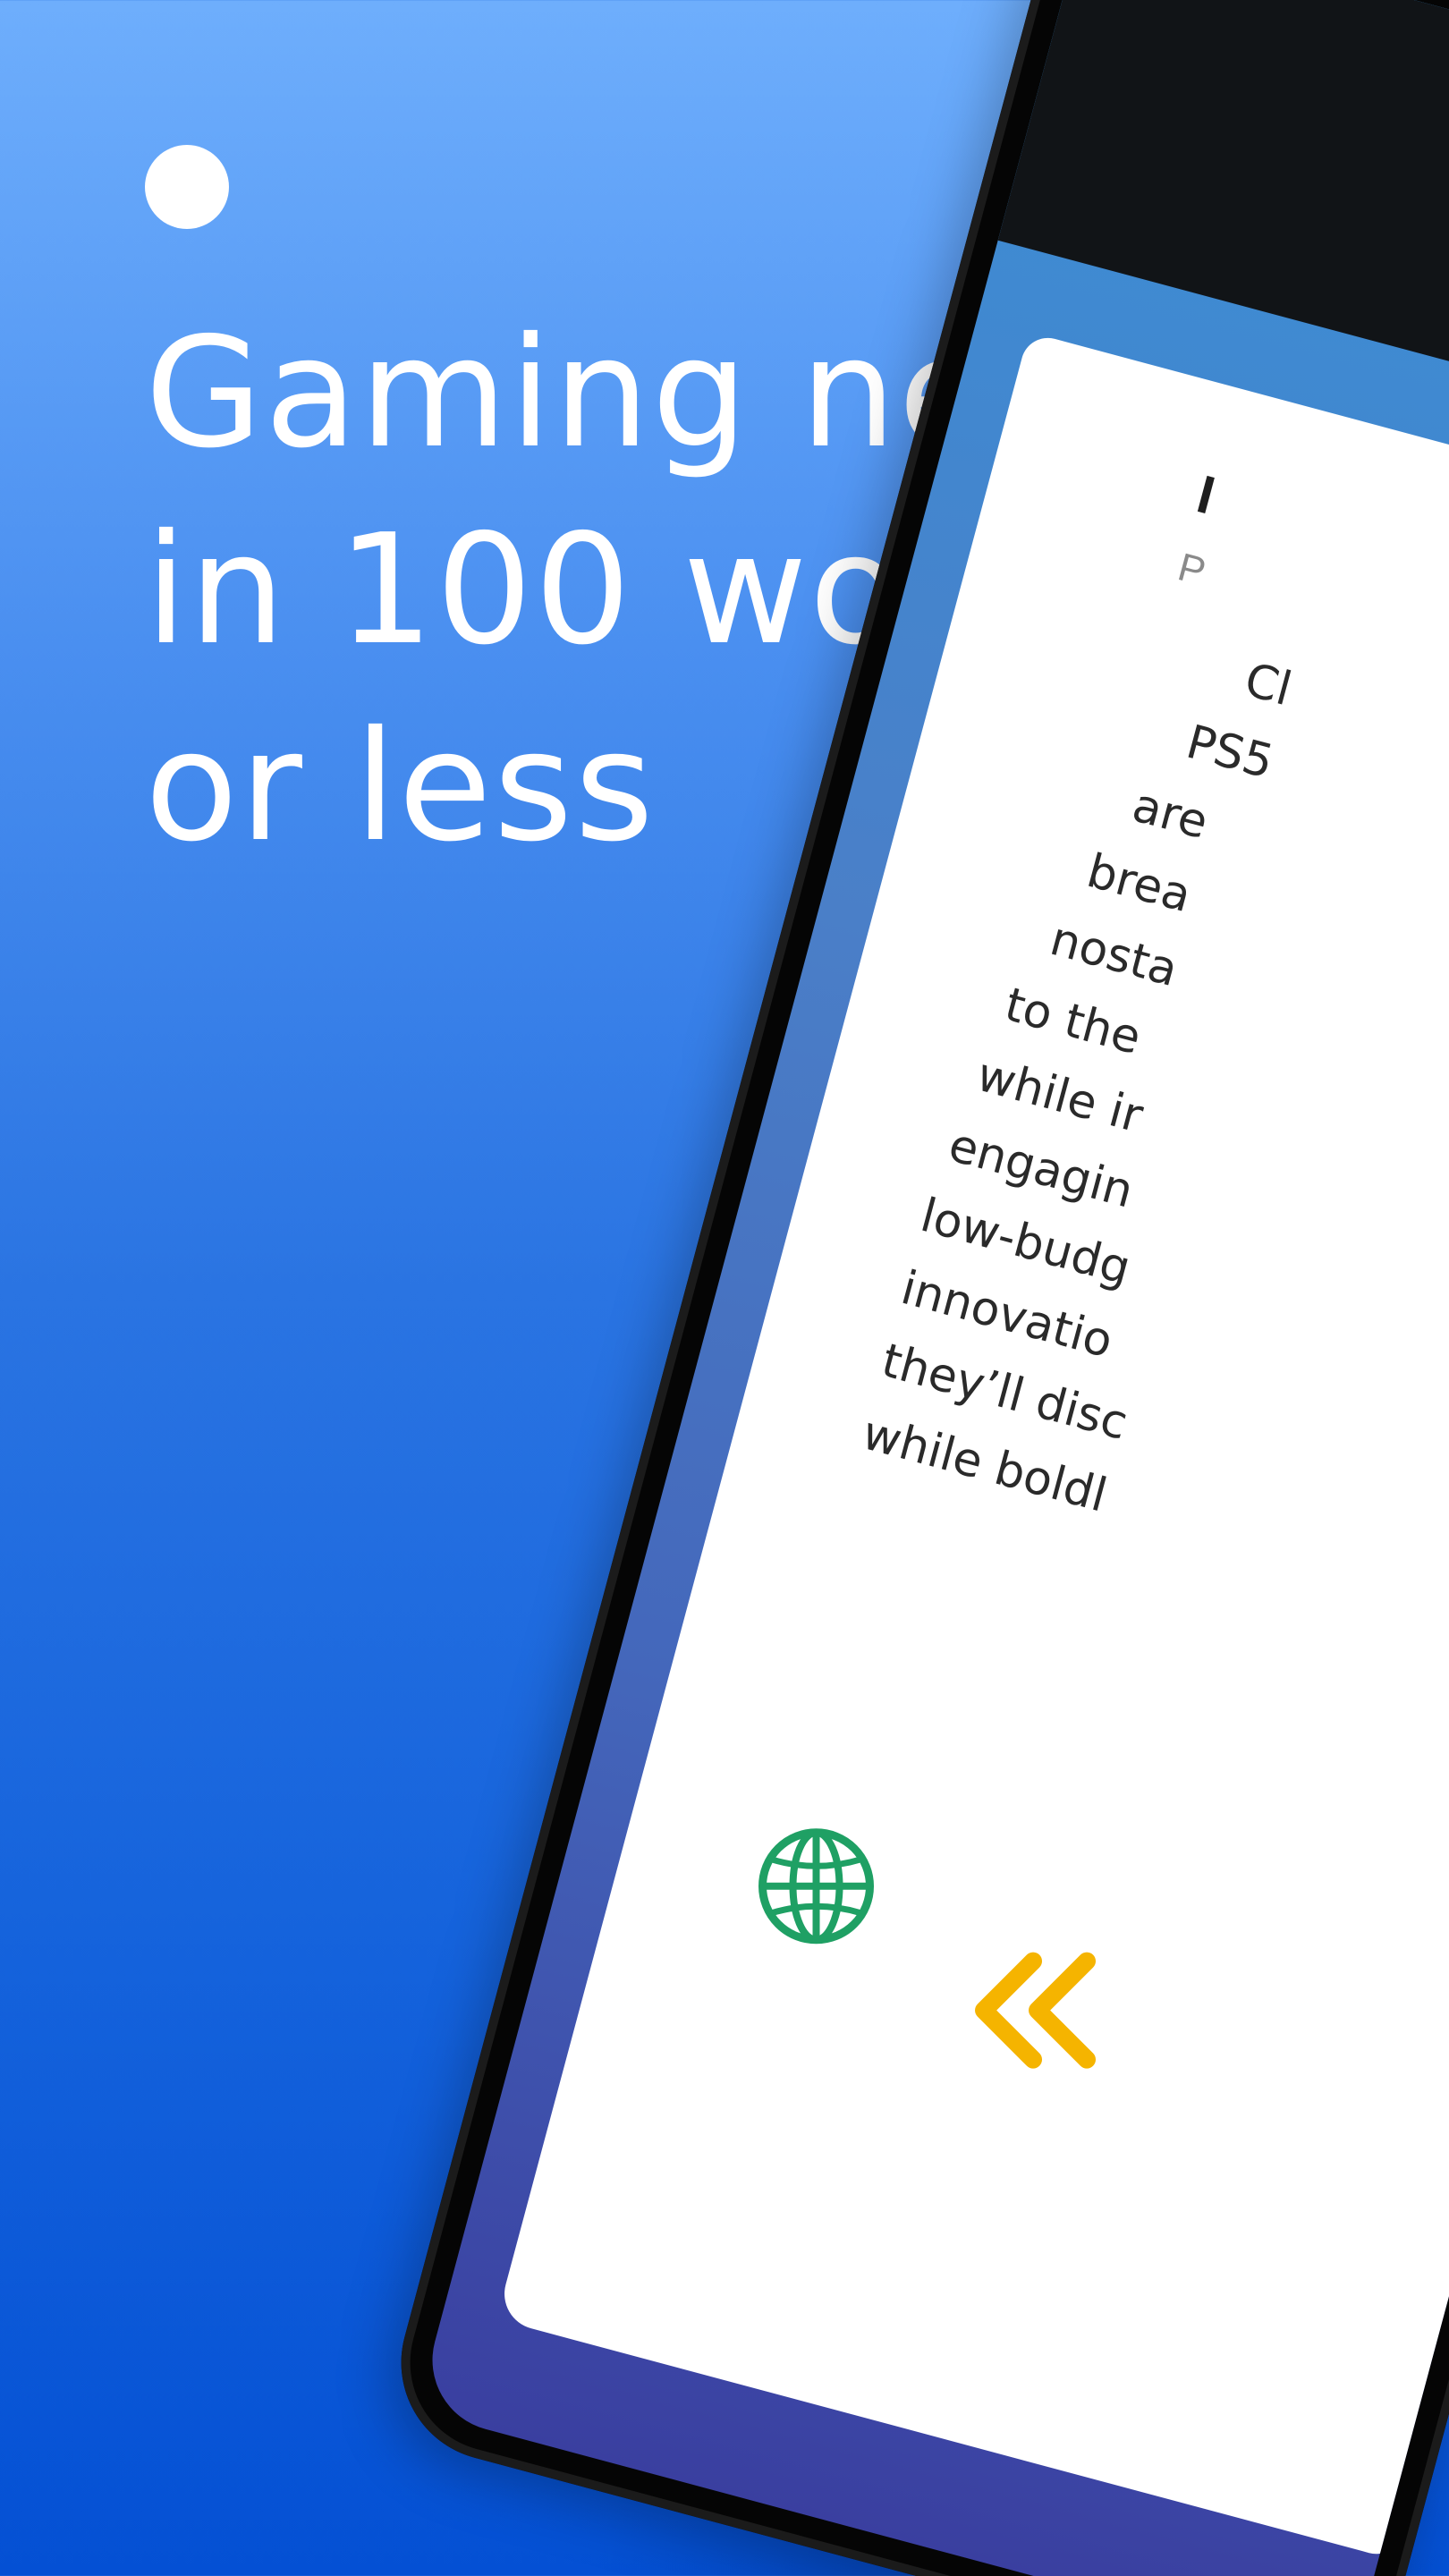  What do you see at coordinates (1206, 494) in the screenshot?
I see `article-title: I` at bounding box center [1206, 494].